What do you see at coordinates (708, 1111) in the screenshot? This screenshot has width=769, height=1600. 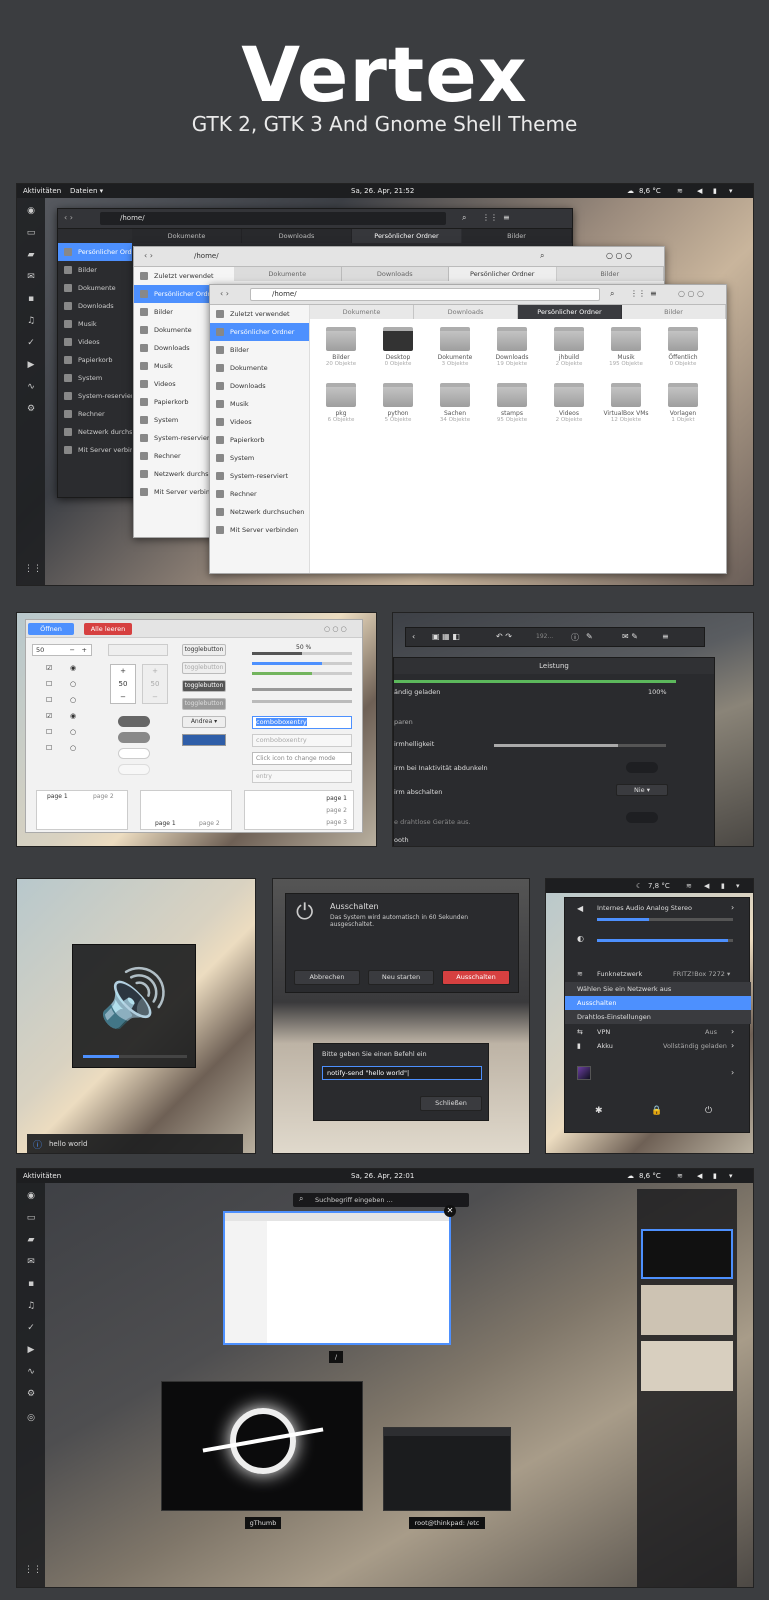 I see `power-icon: ⏻` at bounding box center [708, 1111].